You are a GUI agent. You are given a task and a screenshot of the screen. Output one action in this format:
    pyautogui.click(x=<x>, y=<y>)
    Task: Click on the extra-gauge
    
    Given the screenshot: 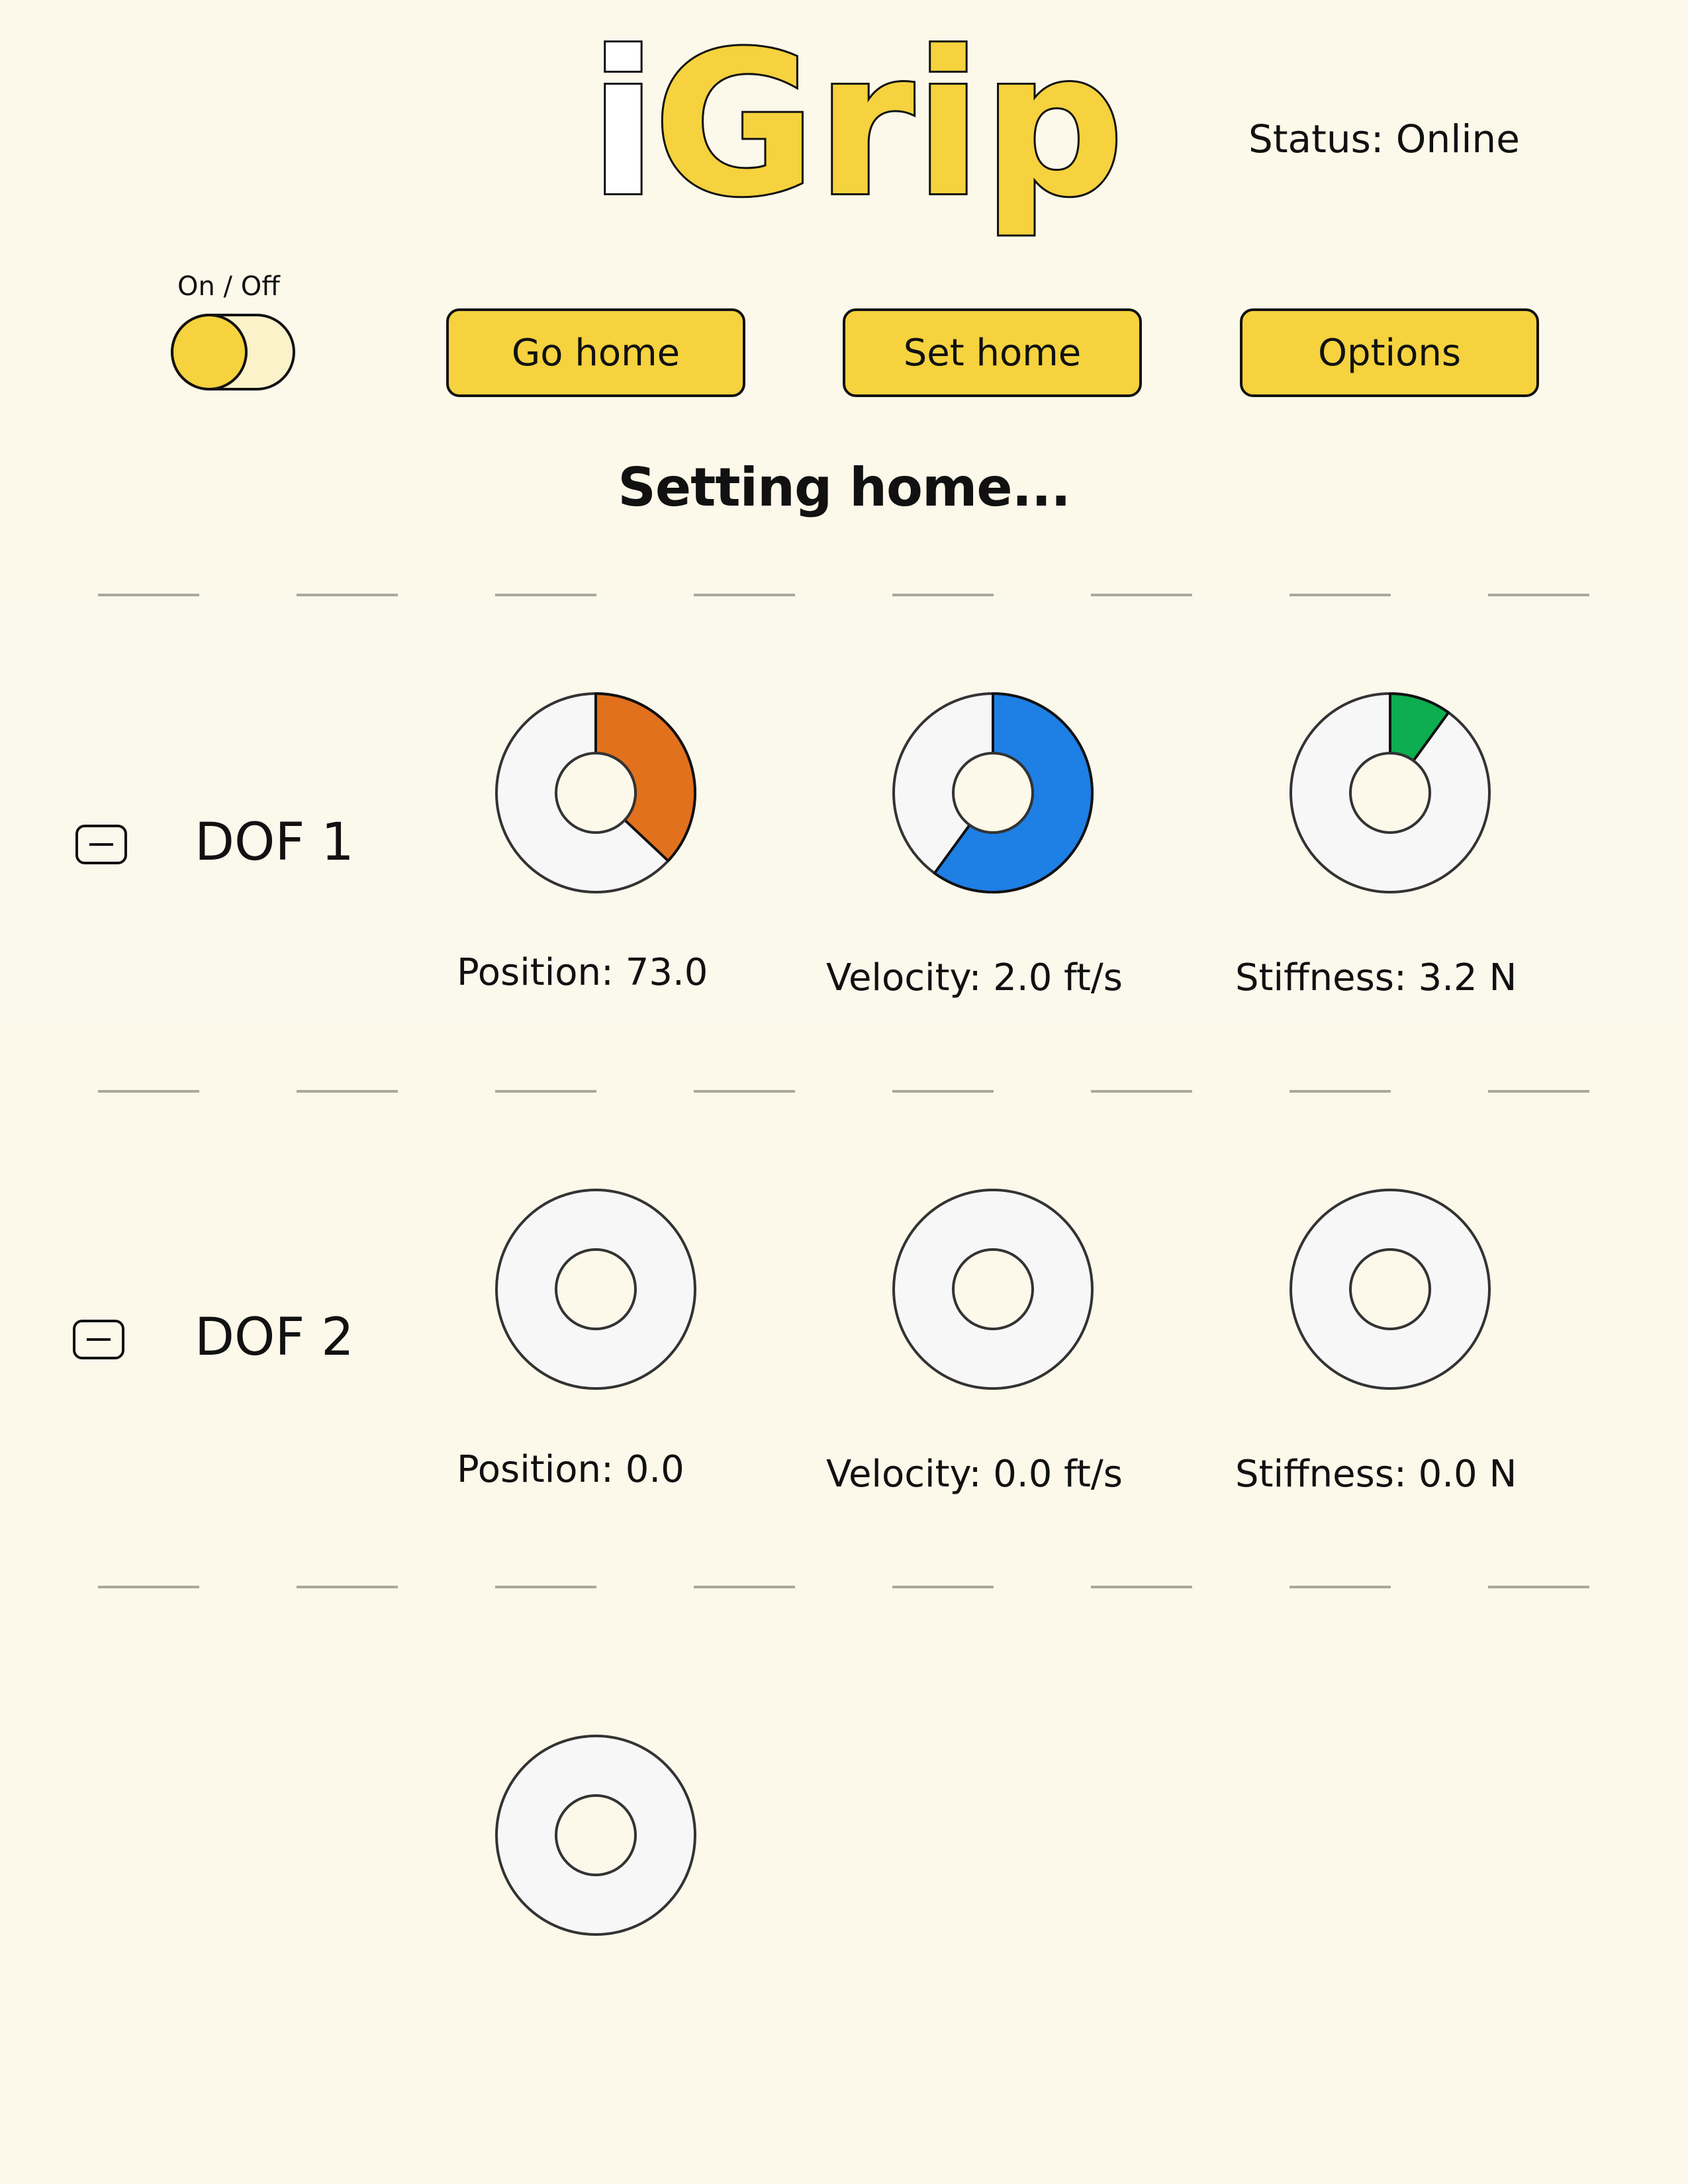 What is the action you would take?
    pyautogui.click(x=595, y=1835)
    